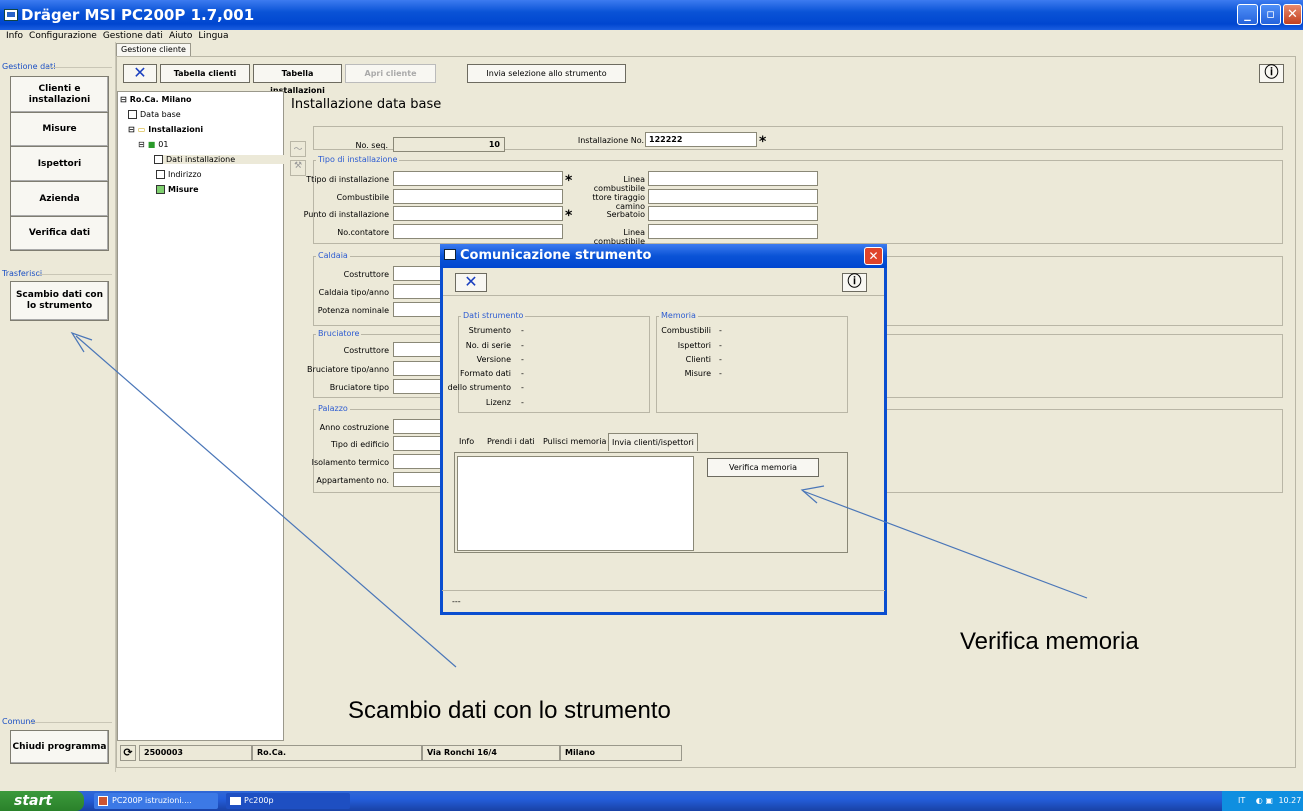  Describe the element at coordinates (42, 801) in the screenshot. I see `start-button: start` at that location.